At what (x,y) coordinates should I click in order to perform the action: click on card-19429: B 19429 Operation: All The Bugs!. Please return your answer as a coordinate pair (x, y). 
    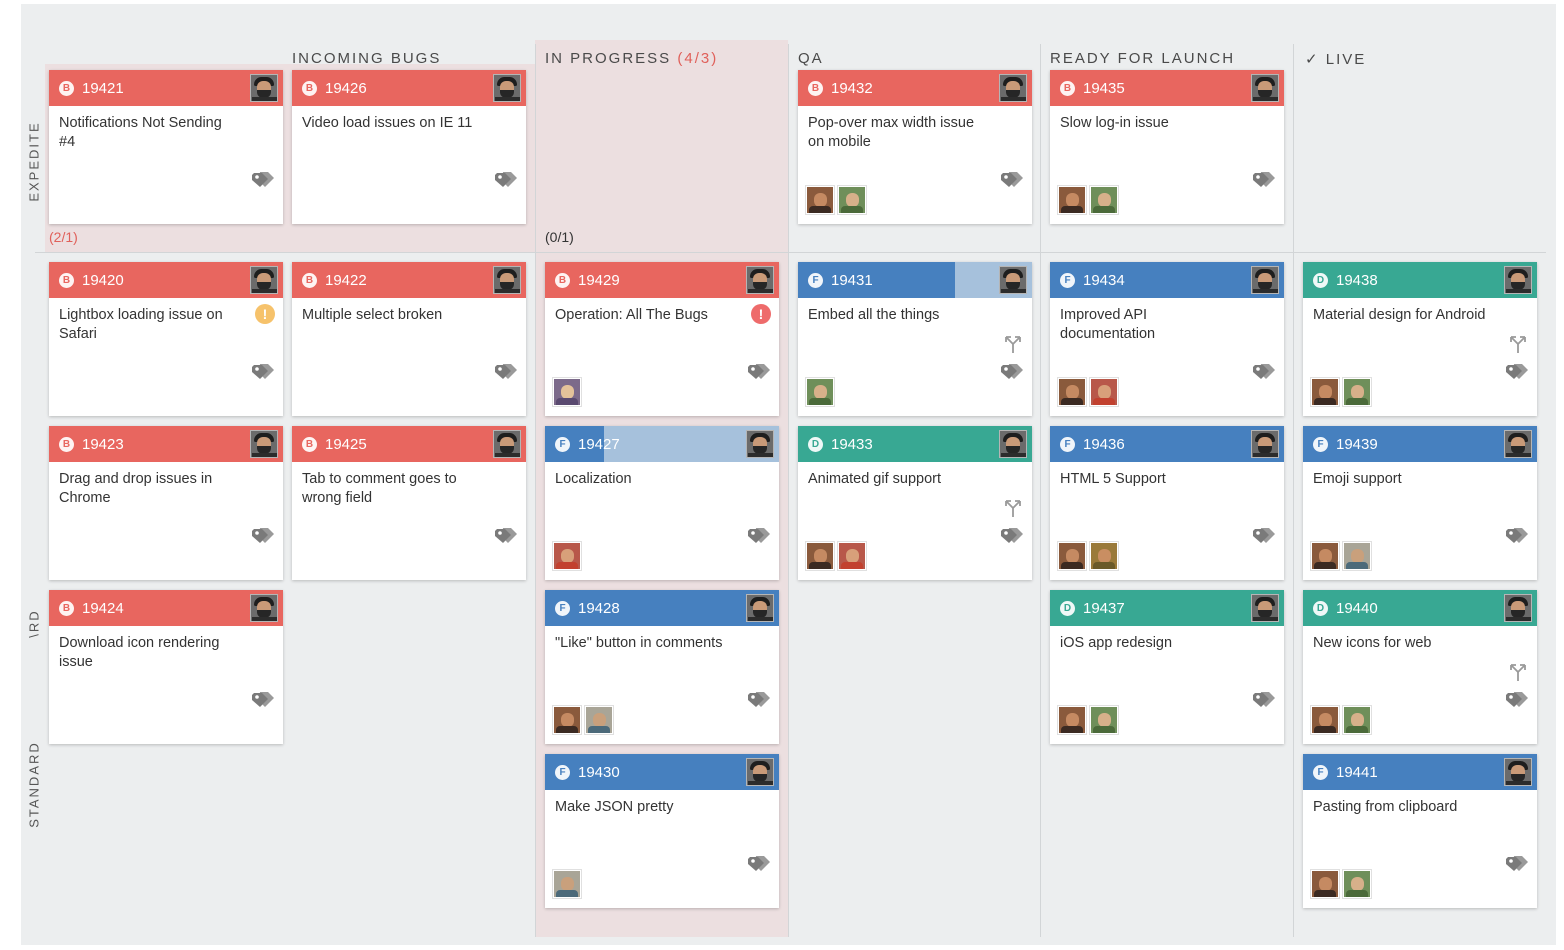
    Looking at the image, I should click on (662, 339).